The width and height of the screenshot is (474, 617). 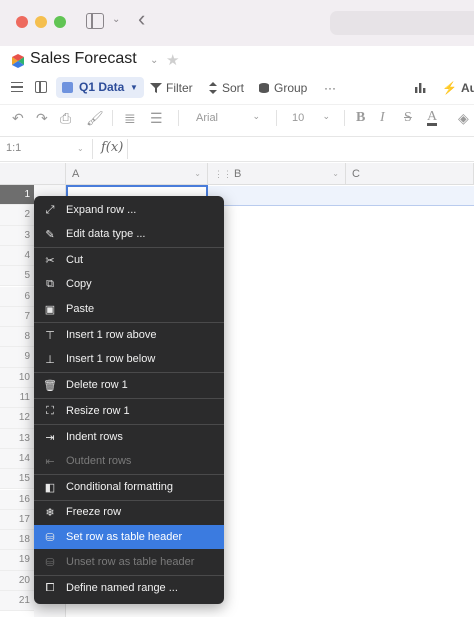 I want to click on menu-item-resize-row: ⛶ Resize row 1, so click(x=129, y=411).